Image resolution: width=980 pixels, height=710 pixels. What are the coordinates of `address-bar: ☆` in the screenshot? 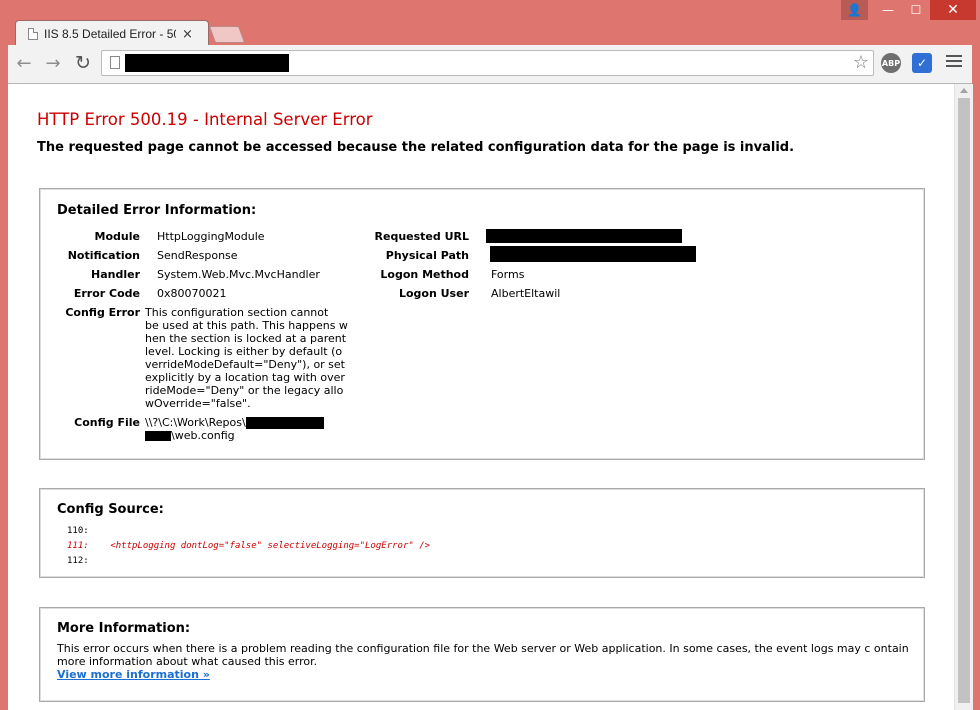 It's located at (487, 63).